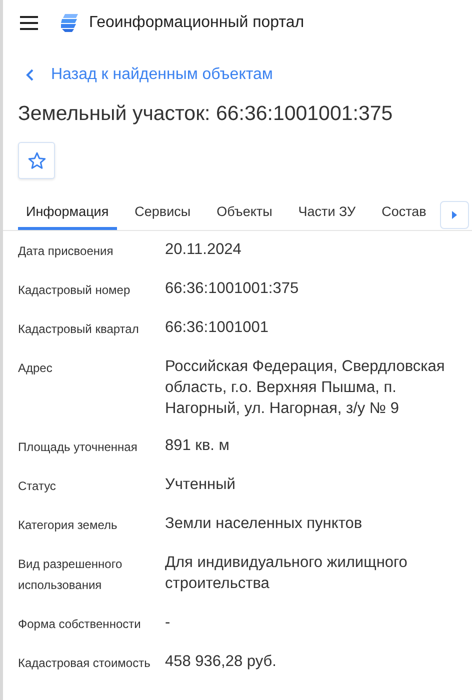 This screenshot has height=700, width=472. I want to click on tab: Объекты, so click(244, 214).